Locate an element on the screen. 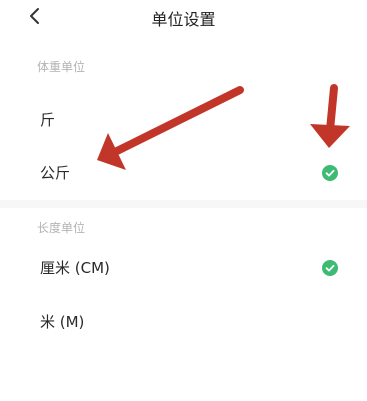 The width and height of the screenshot is (367, 401). page-title: 单位设置 is located at coordinates (183, 19).